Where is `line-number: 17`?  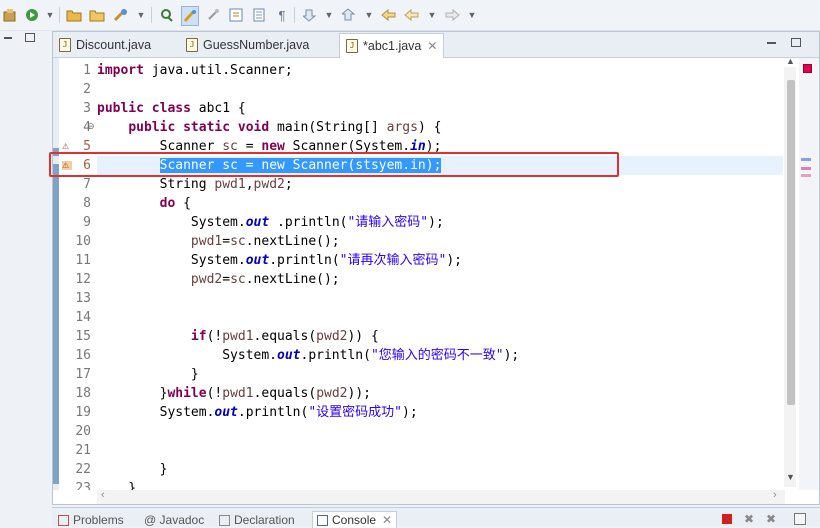
line-number: 17 is located at coordinates (83, 374).